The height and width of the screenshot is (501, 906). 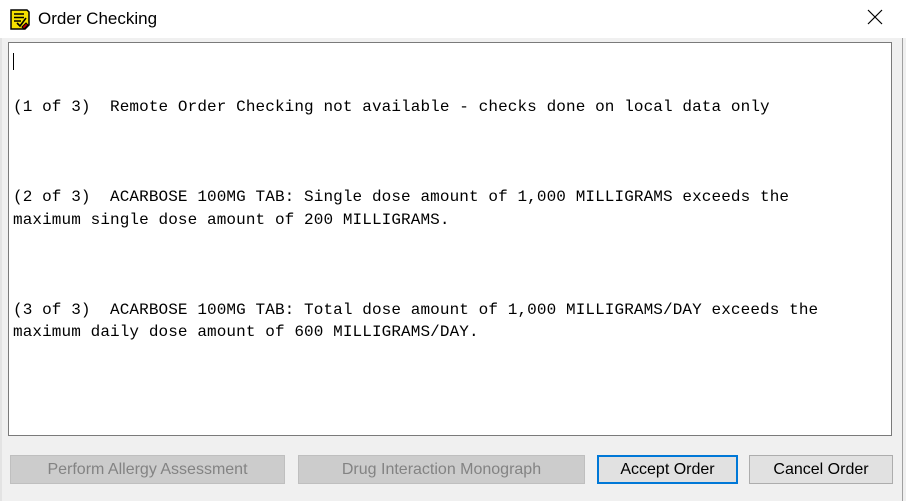 What do you see at coordinates (667, 469) in the screenshot?
I see `accept-order-button: Accept Order` at bounding box center [667, 469].